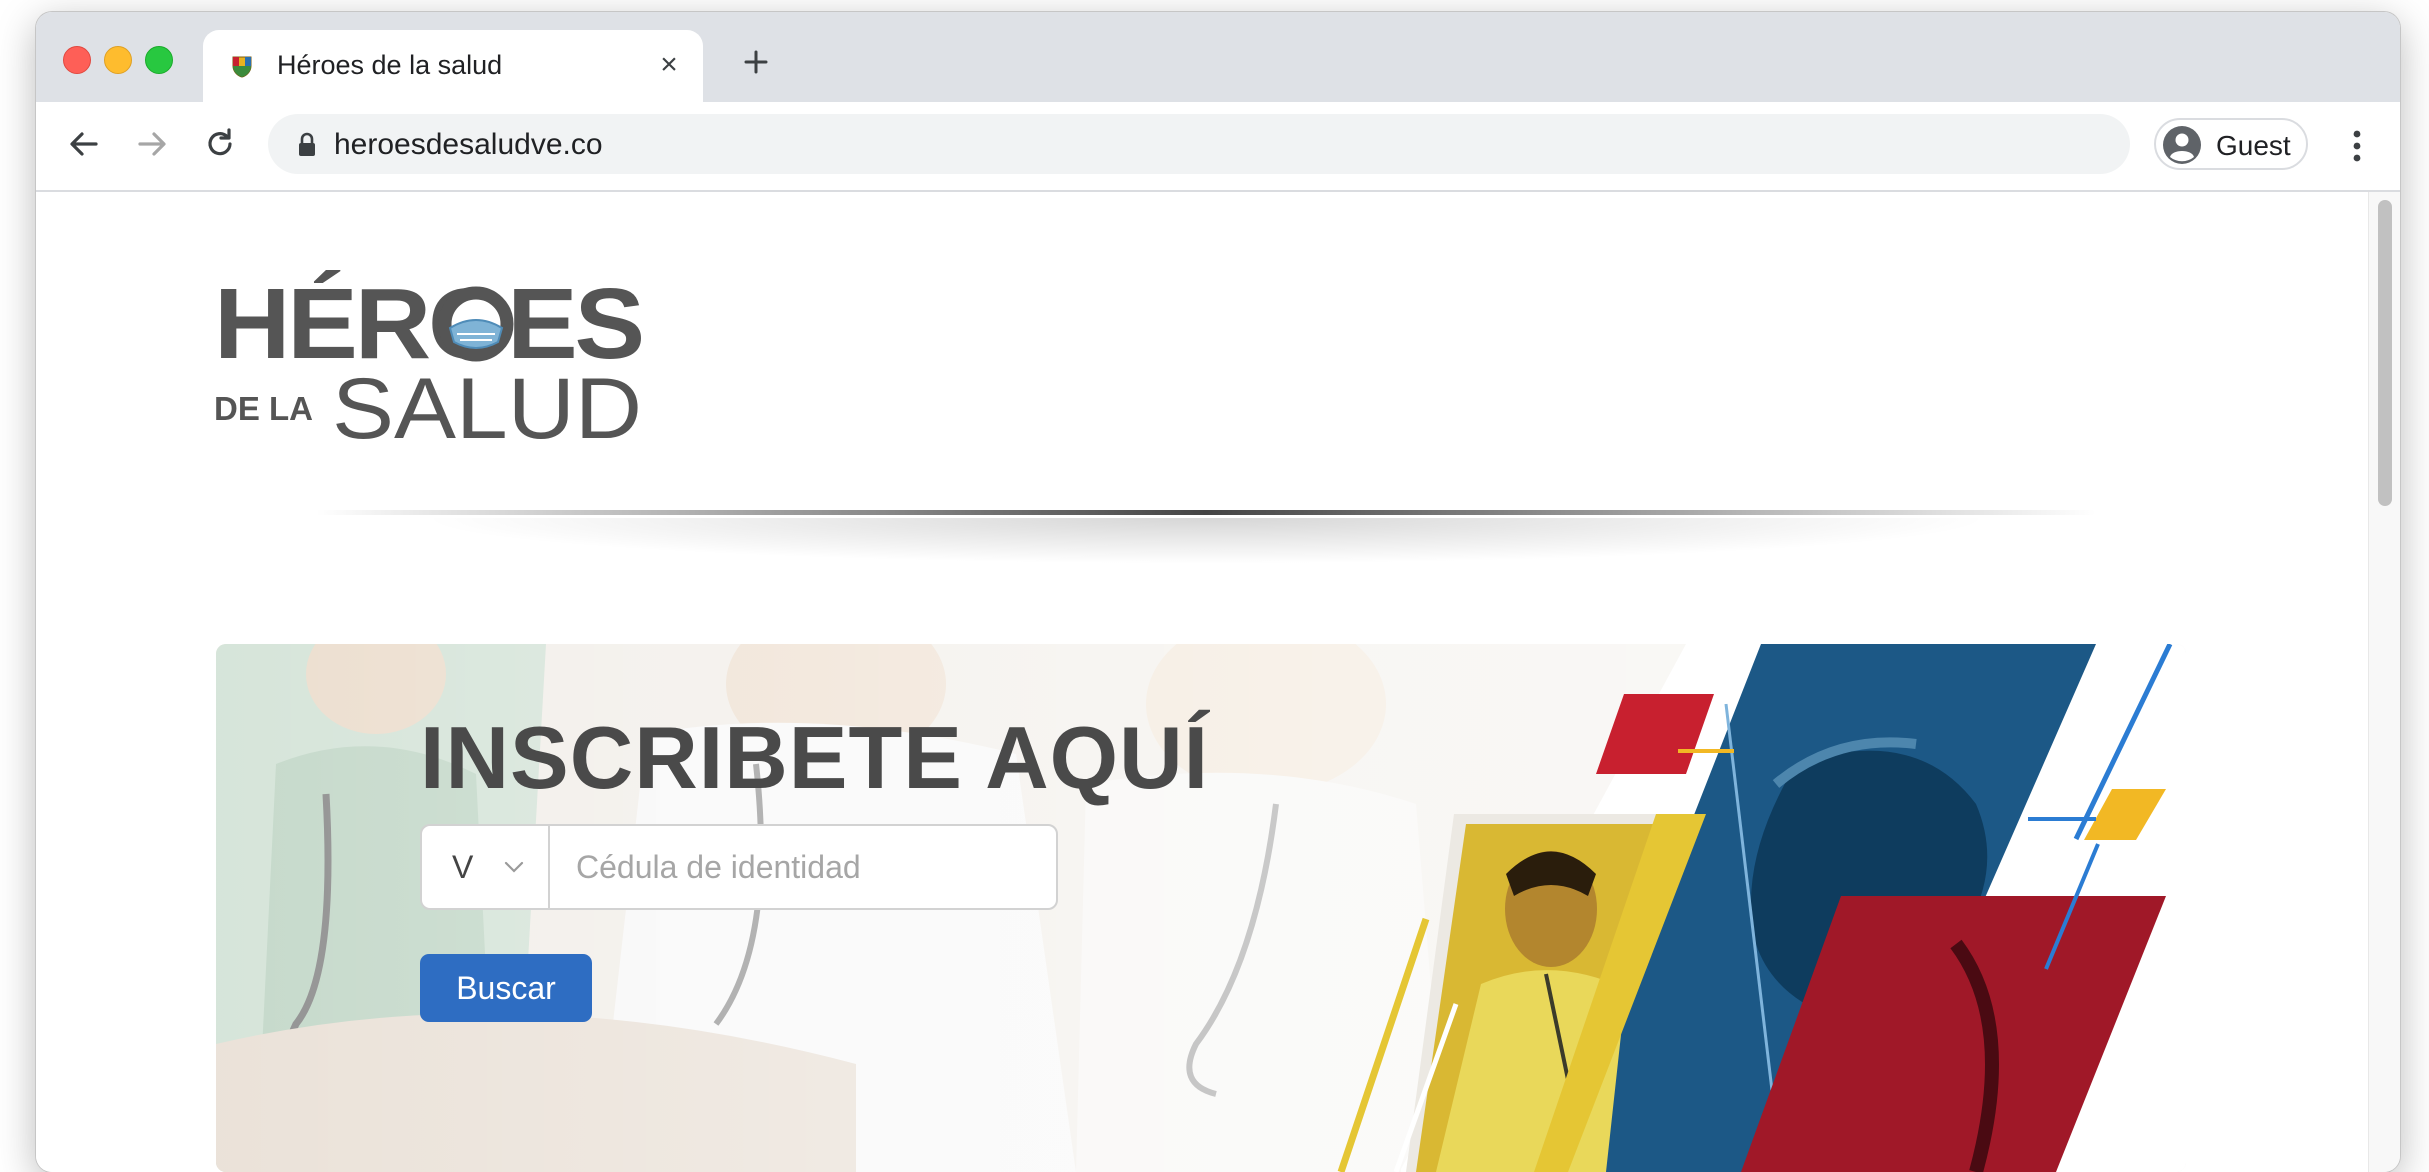 Image resolution: width=2429 pixels, height=1172 pixels. I want to click on url-text: heroesdesaludve.co, so click(468, 144).